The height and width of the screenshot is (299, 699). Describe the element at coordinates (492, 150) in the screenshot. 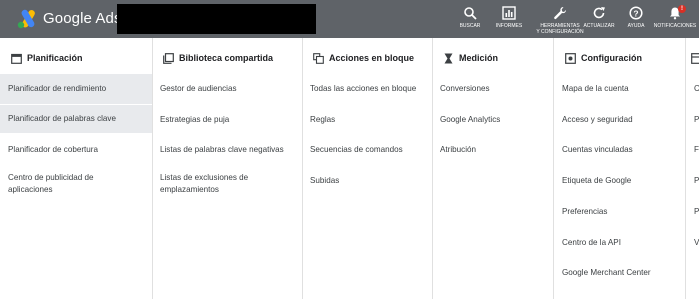

I see `menu-item-atribucion: Atribución` at that location.